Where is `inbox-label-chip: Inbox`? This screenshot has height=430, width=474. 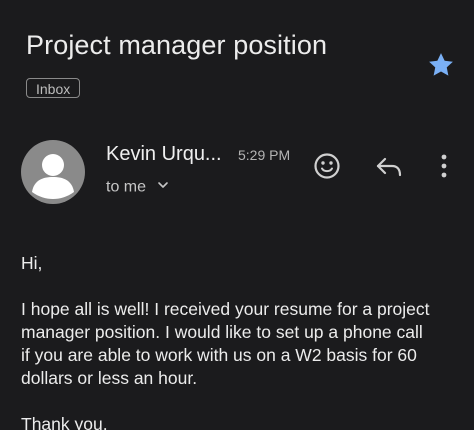 inbox-label-chip: Inbox is located at coordinates (53, 88).